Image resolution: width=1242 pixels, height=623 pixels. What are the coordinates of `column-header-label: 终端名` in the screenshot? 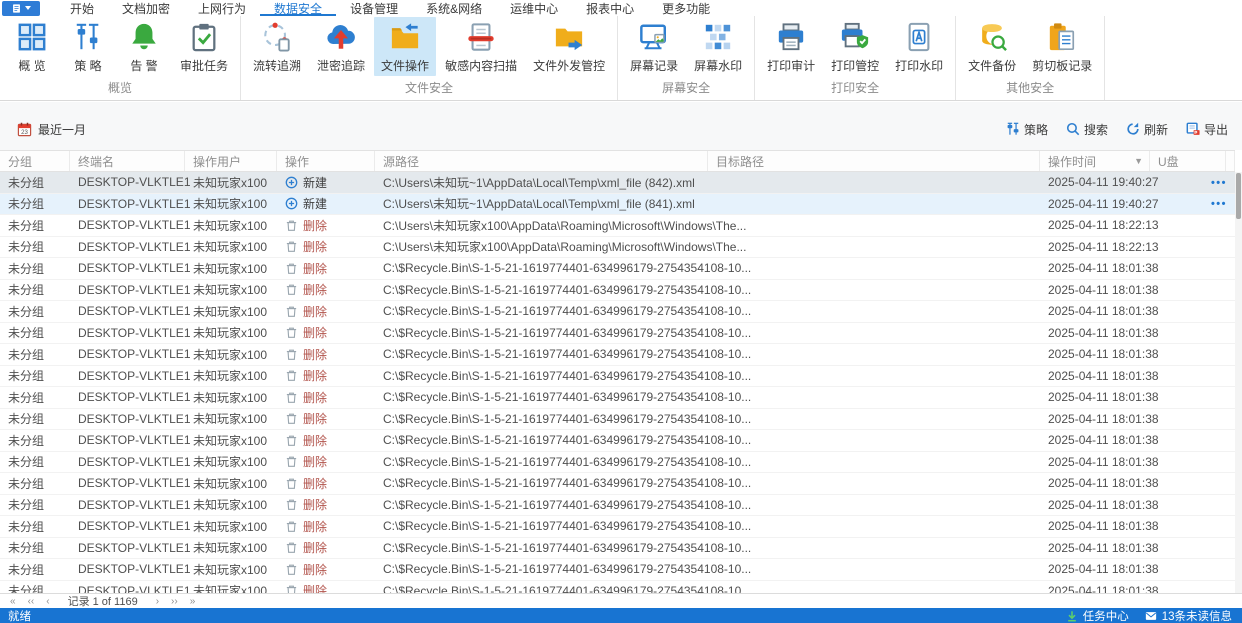 It's located at (96, 161).